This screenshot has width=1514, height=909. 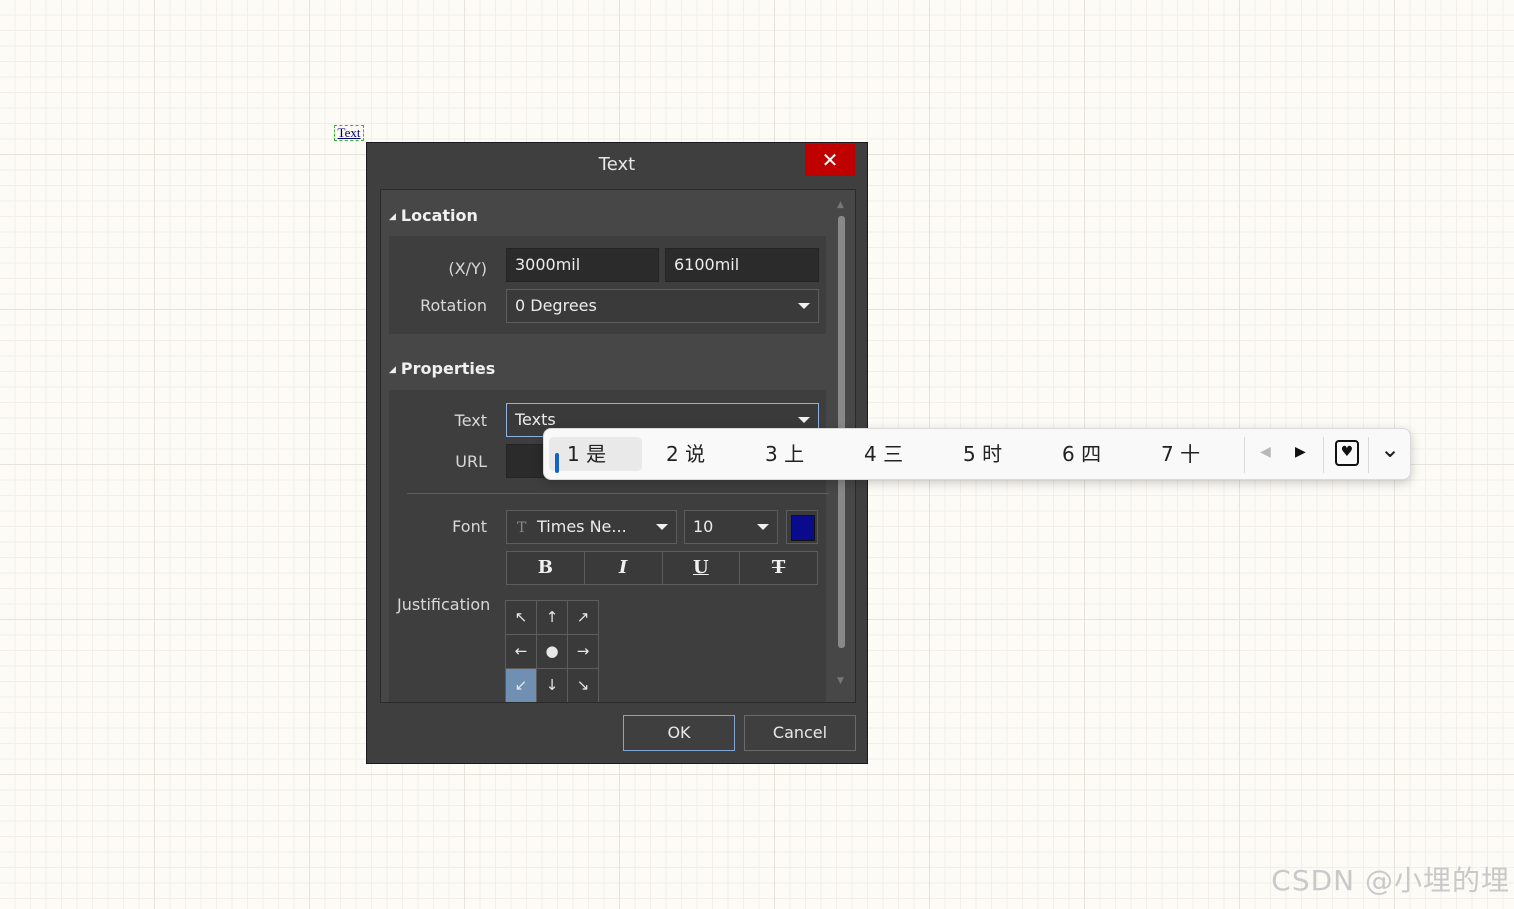 I want to click on justify-bottom-left-button: ↙, so click(x=521, y=685).